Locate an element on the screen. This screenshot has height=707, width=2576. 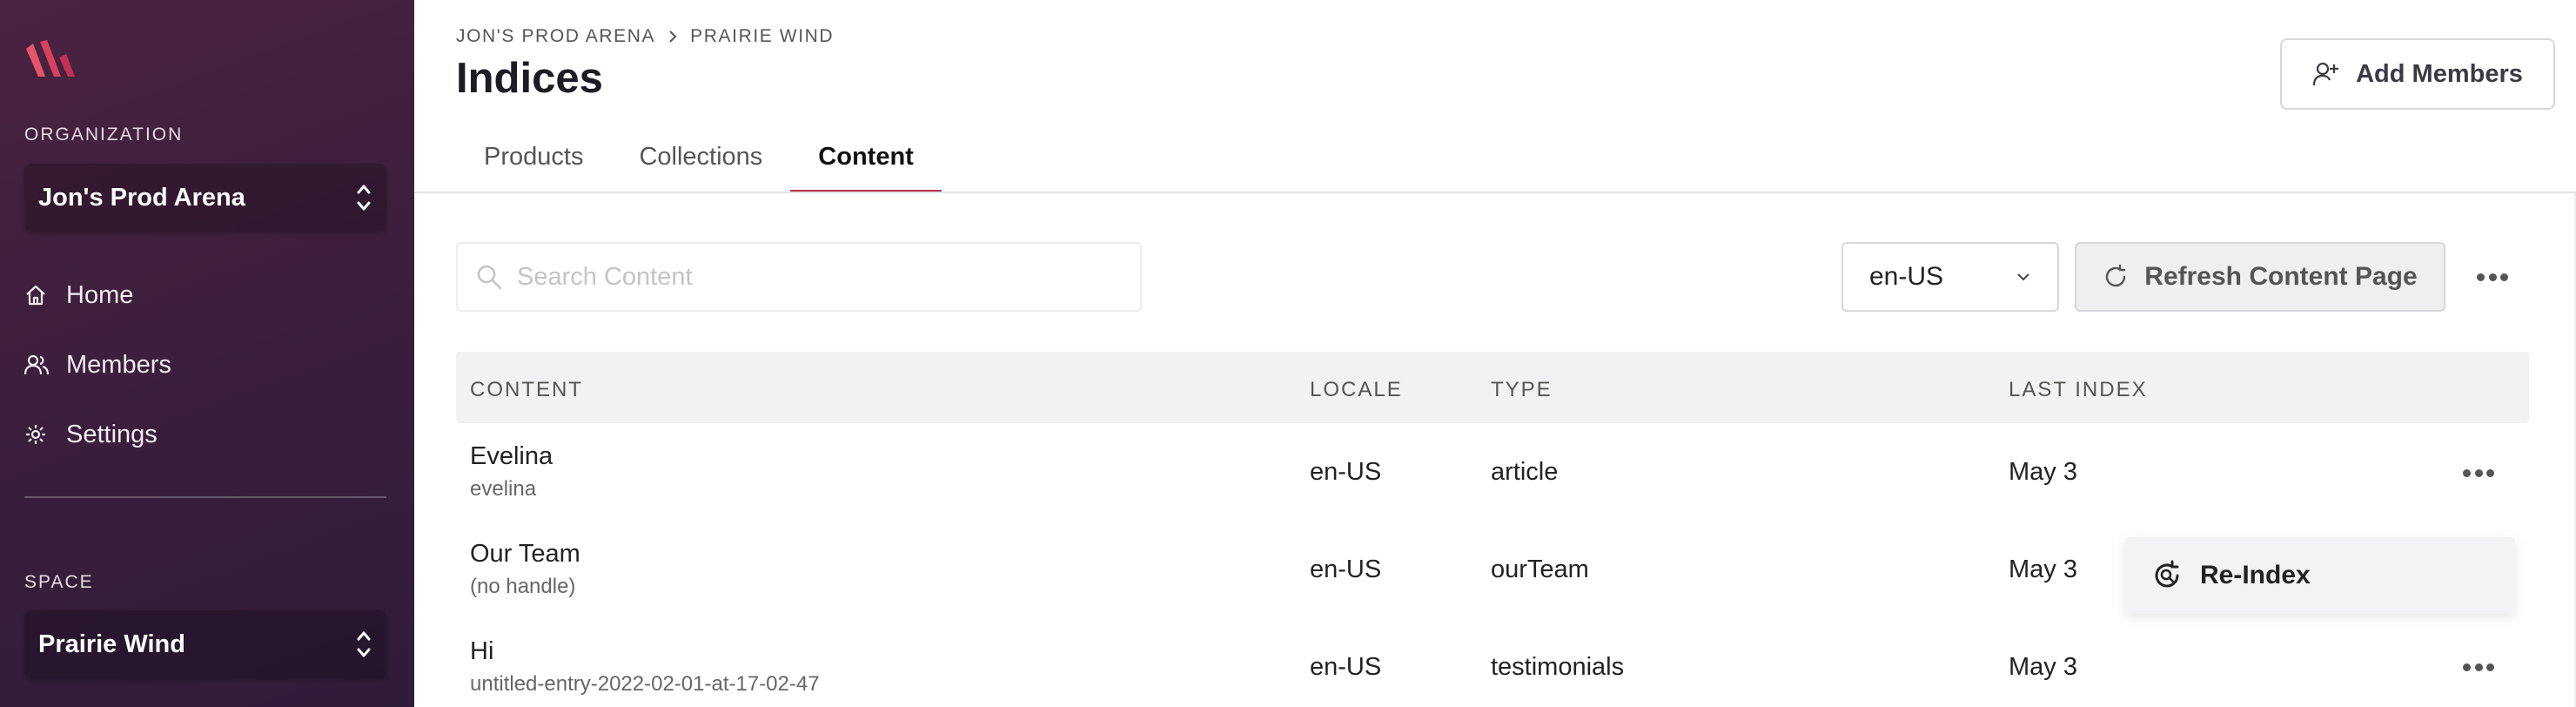
tab-bar: Products Collections Content is located at coordinates (699, 162).